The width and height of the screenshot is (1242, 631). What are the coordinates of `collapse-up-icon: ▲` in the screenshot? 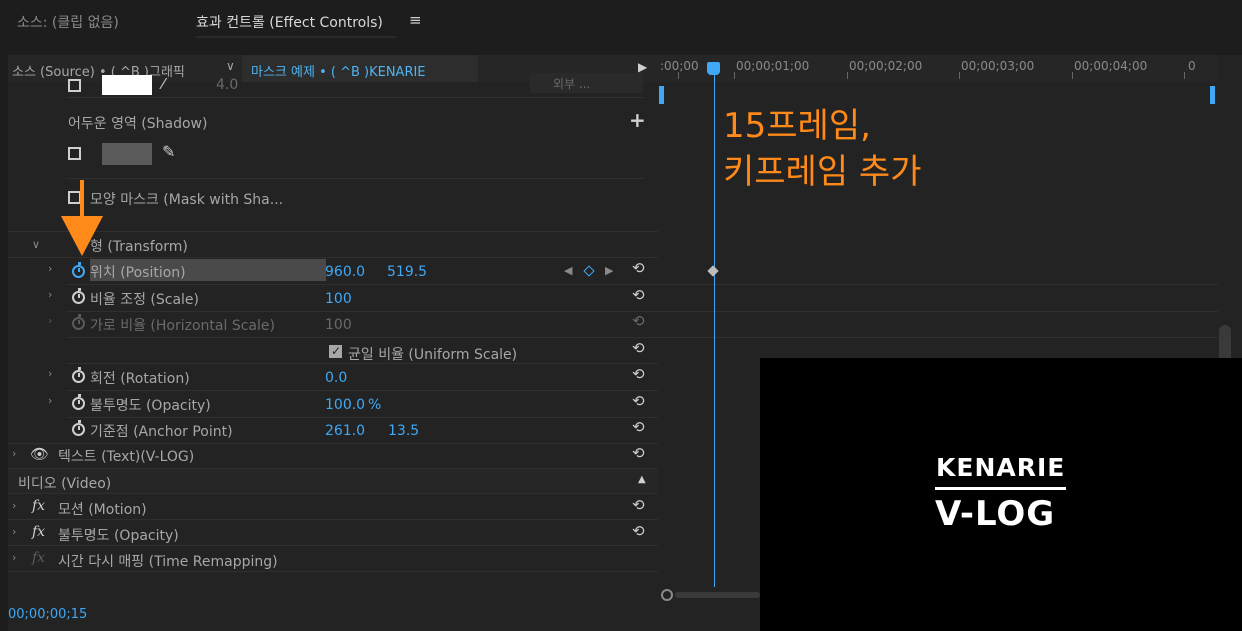 It's located at (642, 479).